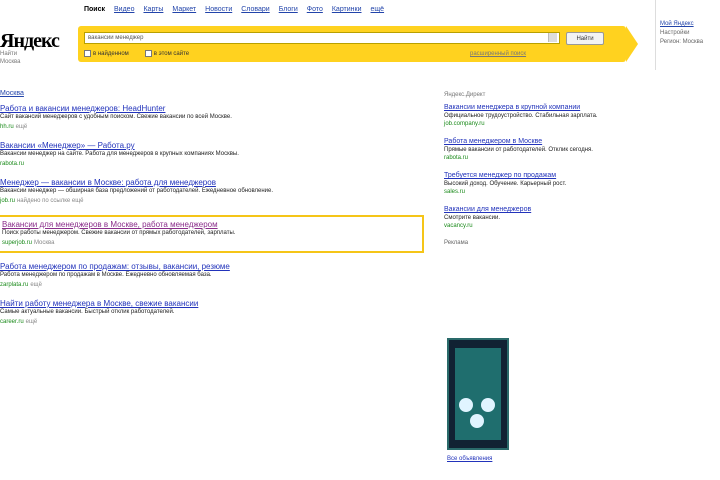 The height and width of the screenshot is (480, 720). I want to click on tab-search: Поиск, so click(94, 9).